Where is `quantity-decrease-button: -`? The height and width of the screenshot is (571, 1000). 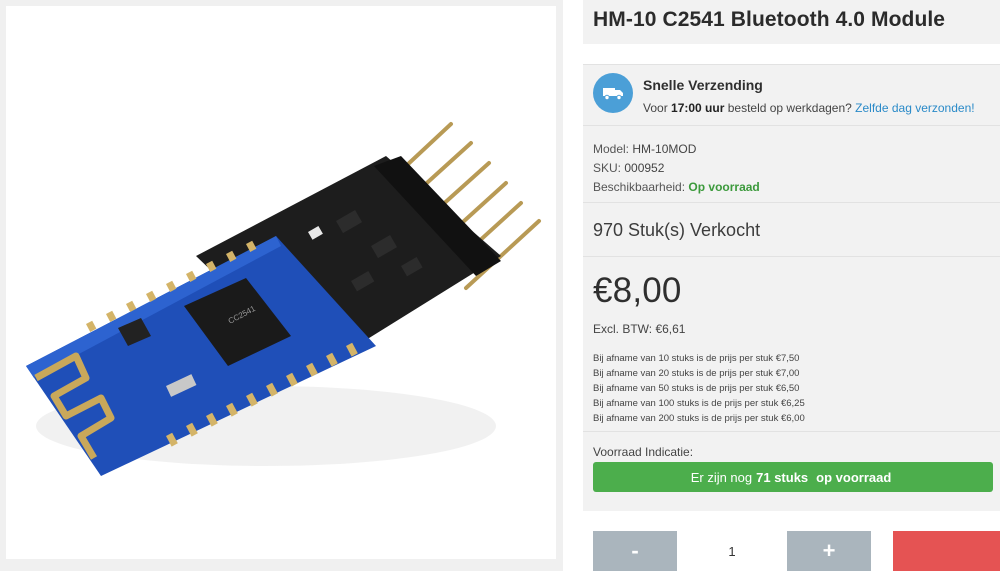
quantity-decrease-button: - is located at coordinates (635, 551).